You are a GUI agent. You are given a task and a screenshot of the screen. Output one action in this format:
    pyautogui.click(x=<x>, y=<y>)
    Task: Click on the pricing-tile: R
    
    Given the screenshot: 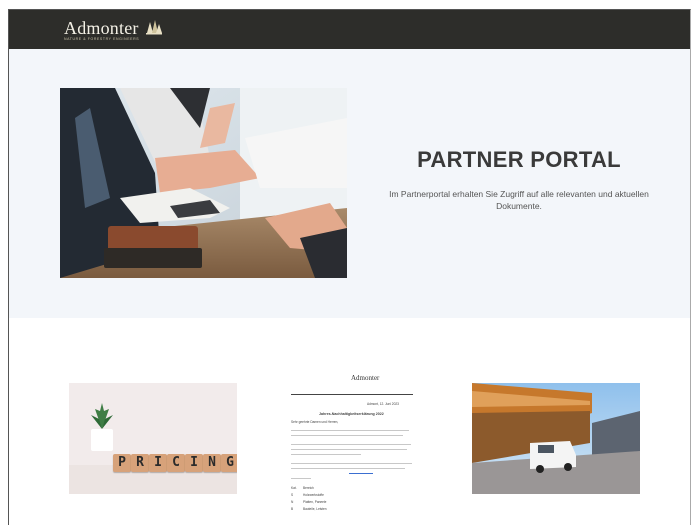 What is the action you would take?
    pyautogui.click(x=140, y=463)
    